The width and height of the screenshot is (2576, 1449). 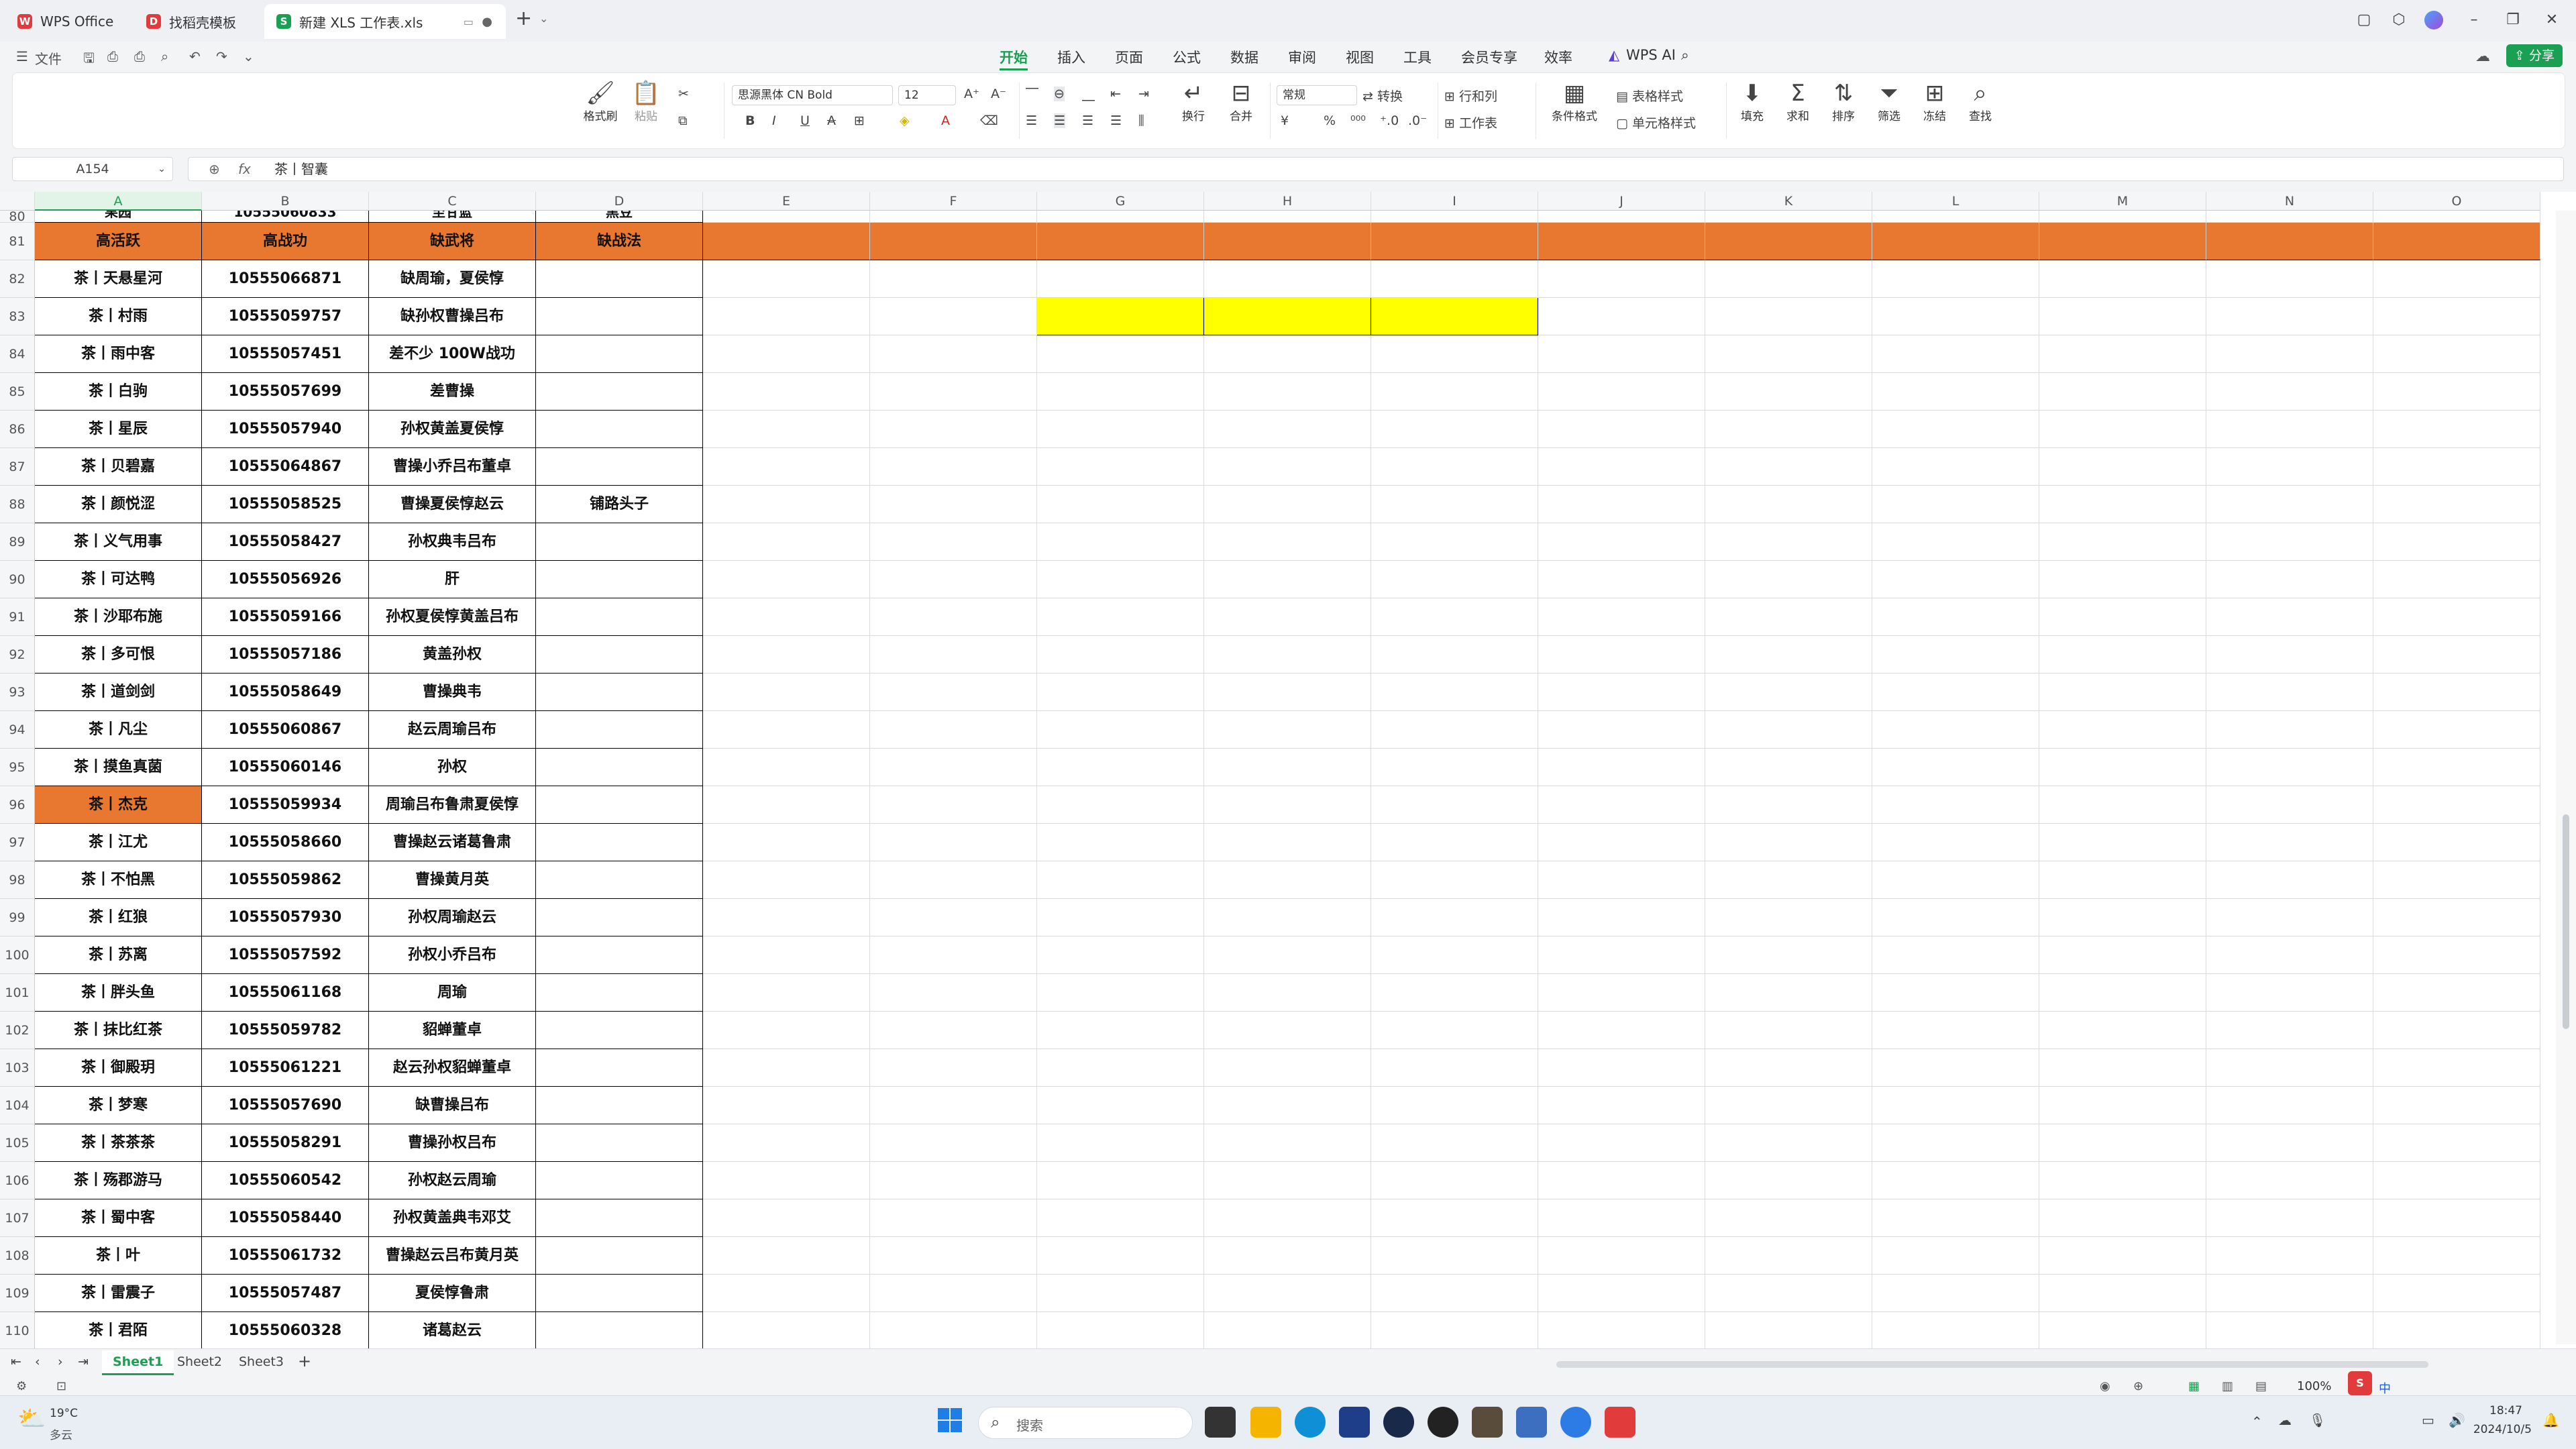 I want to click on network-icon: ▭, so click(x=2428, y=1420).